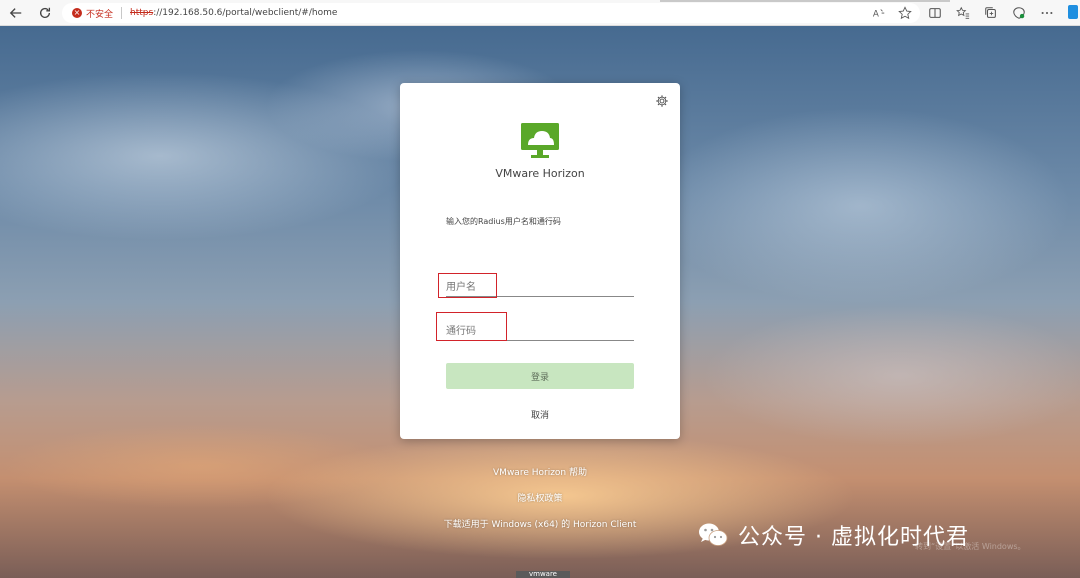 Image resolution: width=1080 pixels, height=578 pixels. What do you see at coordinates (970, 546) in the screenshot?
I see `activation-notice: 转到“设置”以激活 Windows。` at bounding box center [970, 546].